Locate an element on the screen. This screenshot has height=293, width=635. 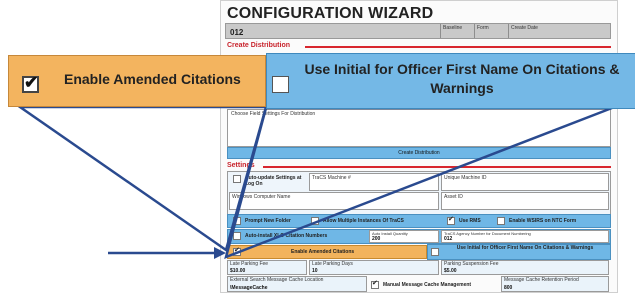
use-rms-label: Use RMS is located at coordinates (470, 221).